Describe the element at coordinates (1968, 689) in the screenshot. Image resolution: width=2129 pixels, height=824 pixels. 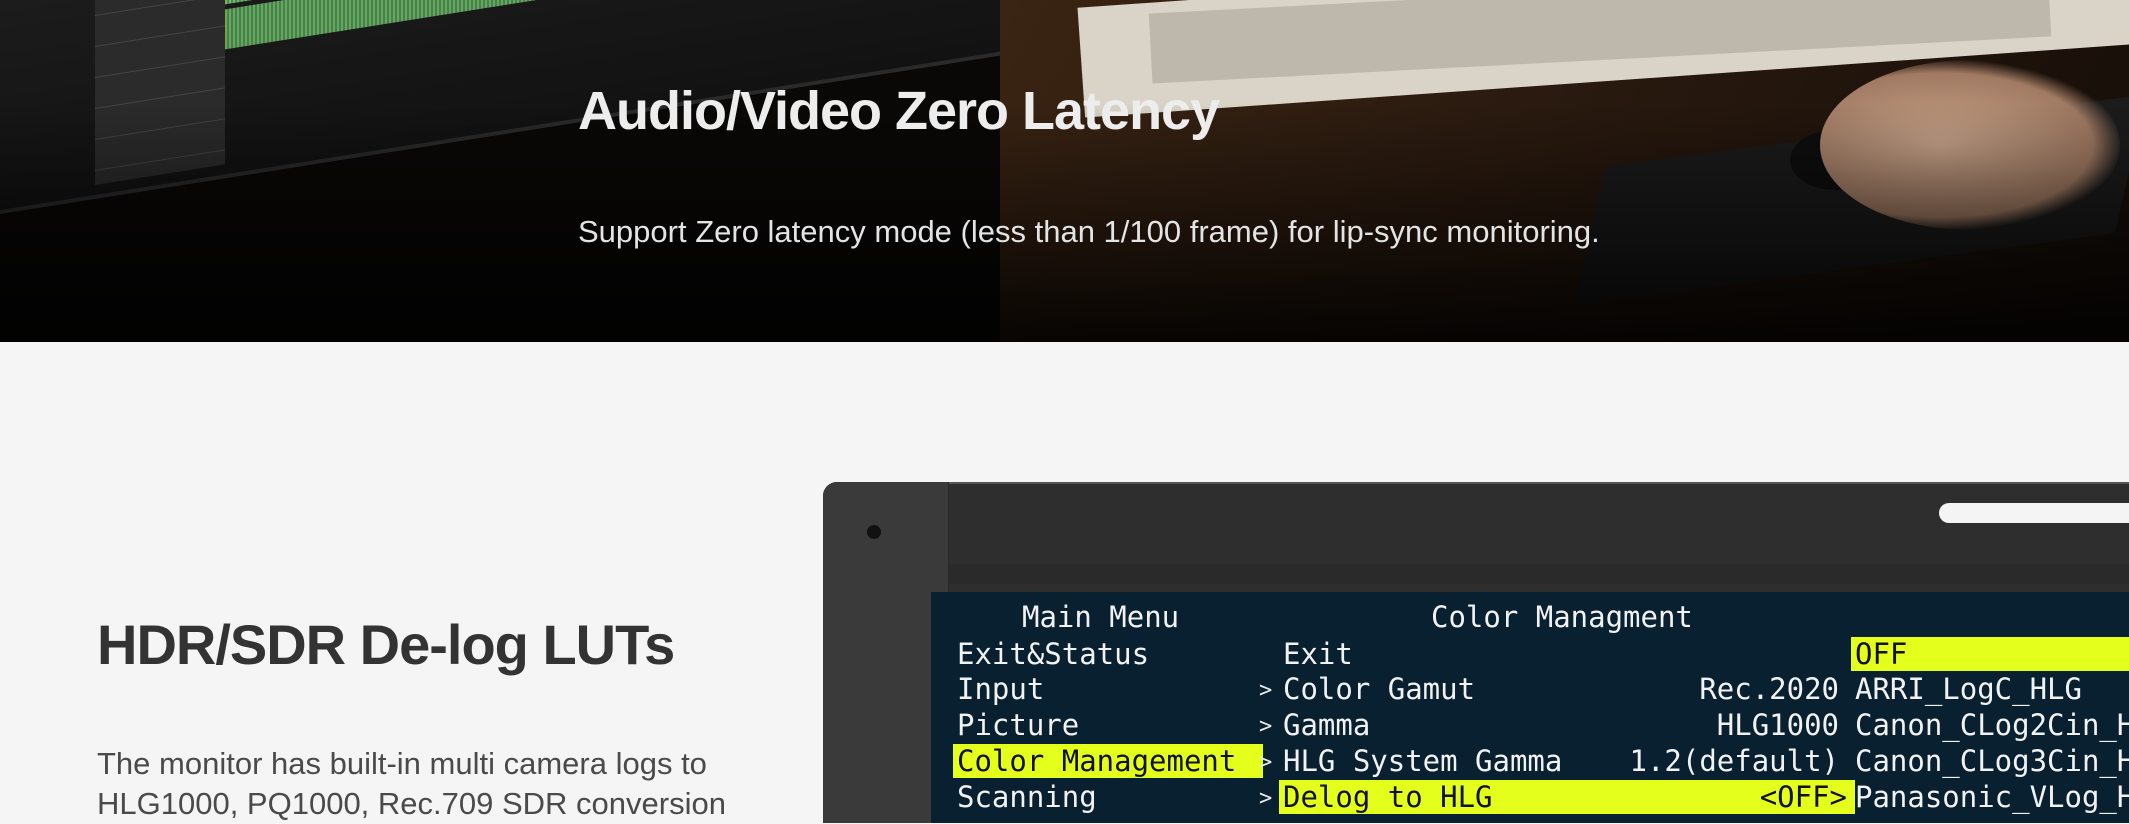
I see `option-item: ARRI_LogC_HLG` at that location.